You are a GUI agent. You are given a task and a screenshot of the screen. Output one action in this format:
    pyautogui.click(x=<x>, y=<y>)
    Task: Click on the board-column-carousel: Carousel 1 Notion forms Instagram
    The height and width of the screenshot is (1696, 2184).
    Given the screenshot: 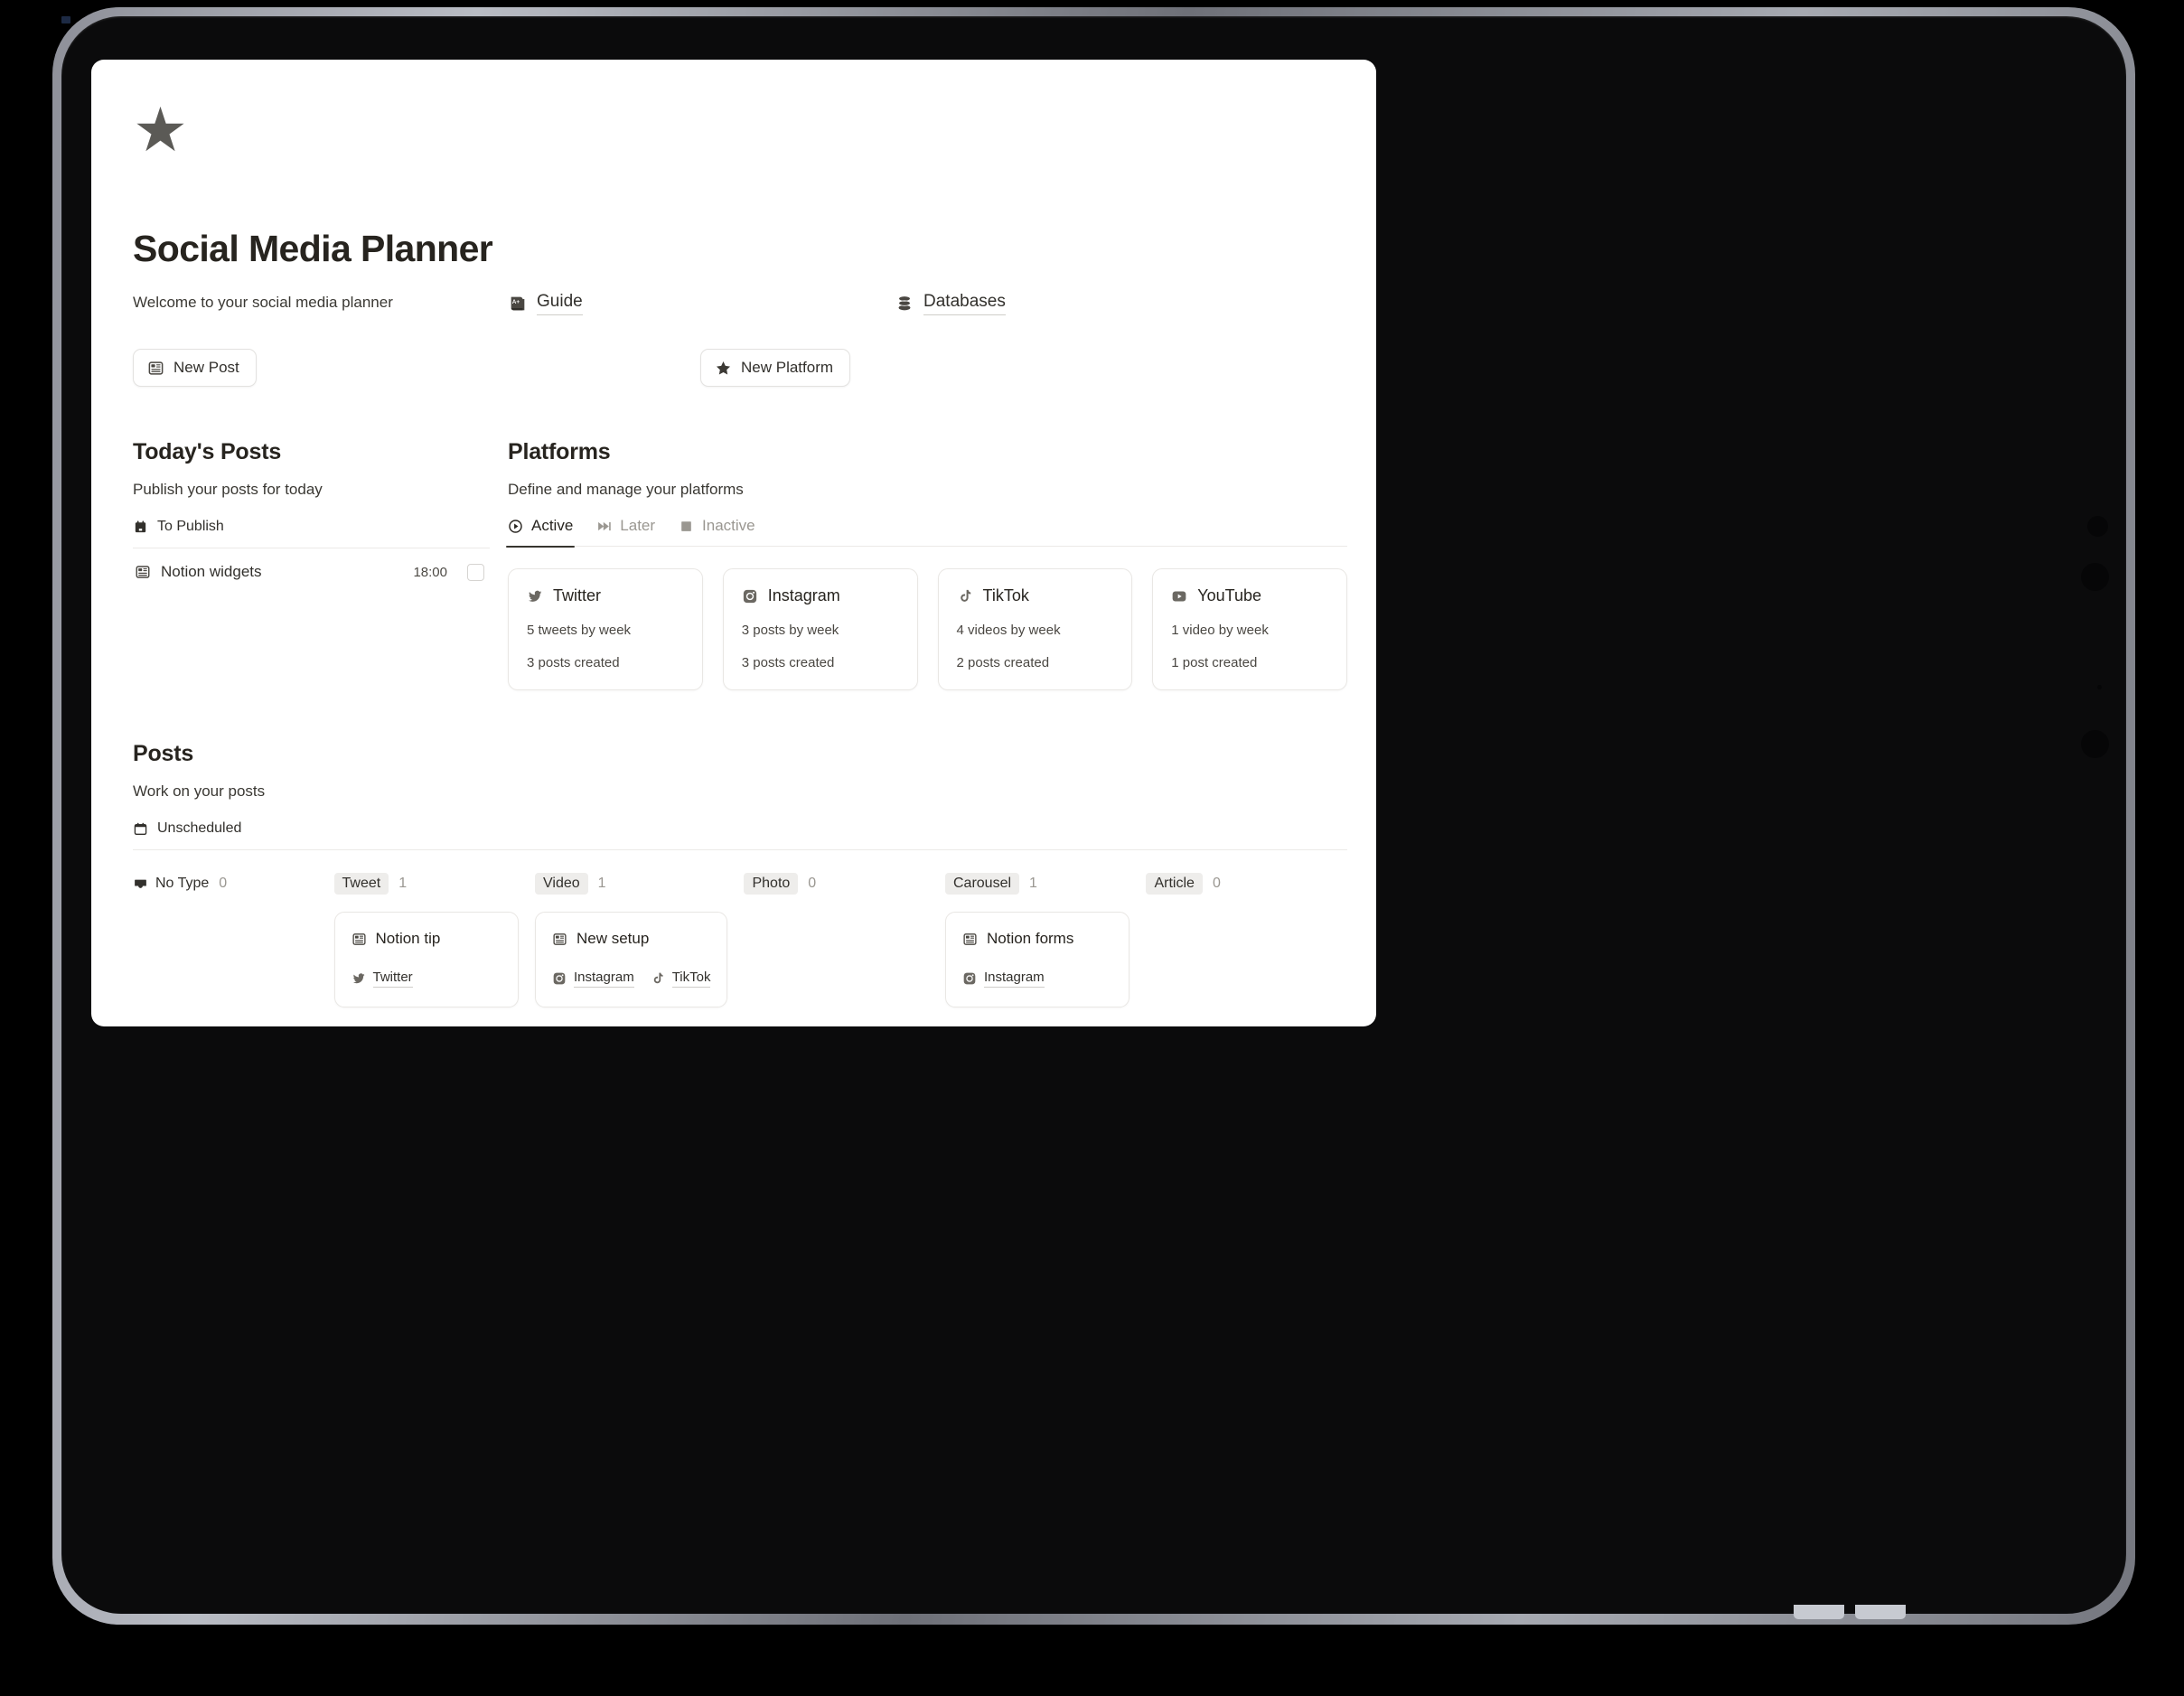 What is the action you would take?
    pyautogui.click(x=1046, y=939)
    